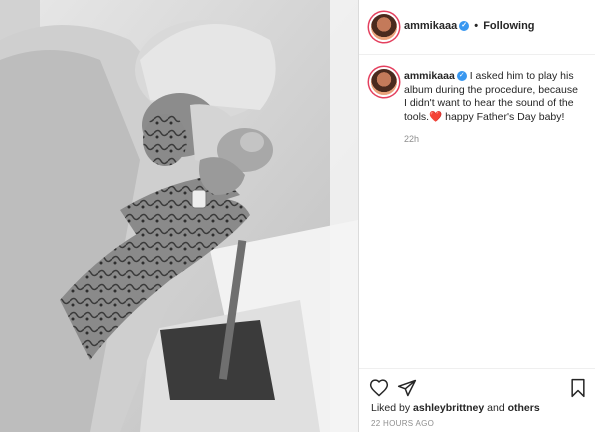  What do you see at coordinates (524, 408) in the screenshot?
I see `likes-others: others` at bounding box center [524, 408].